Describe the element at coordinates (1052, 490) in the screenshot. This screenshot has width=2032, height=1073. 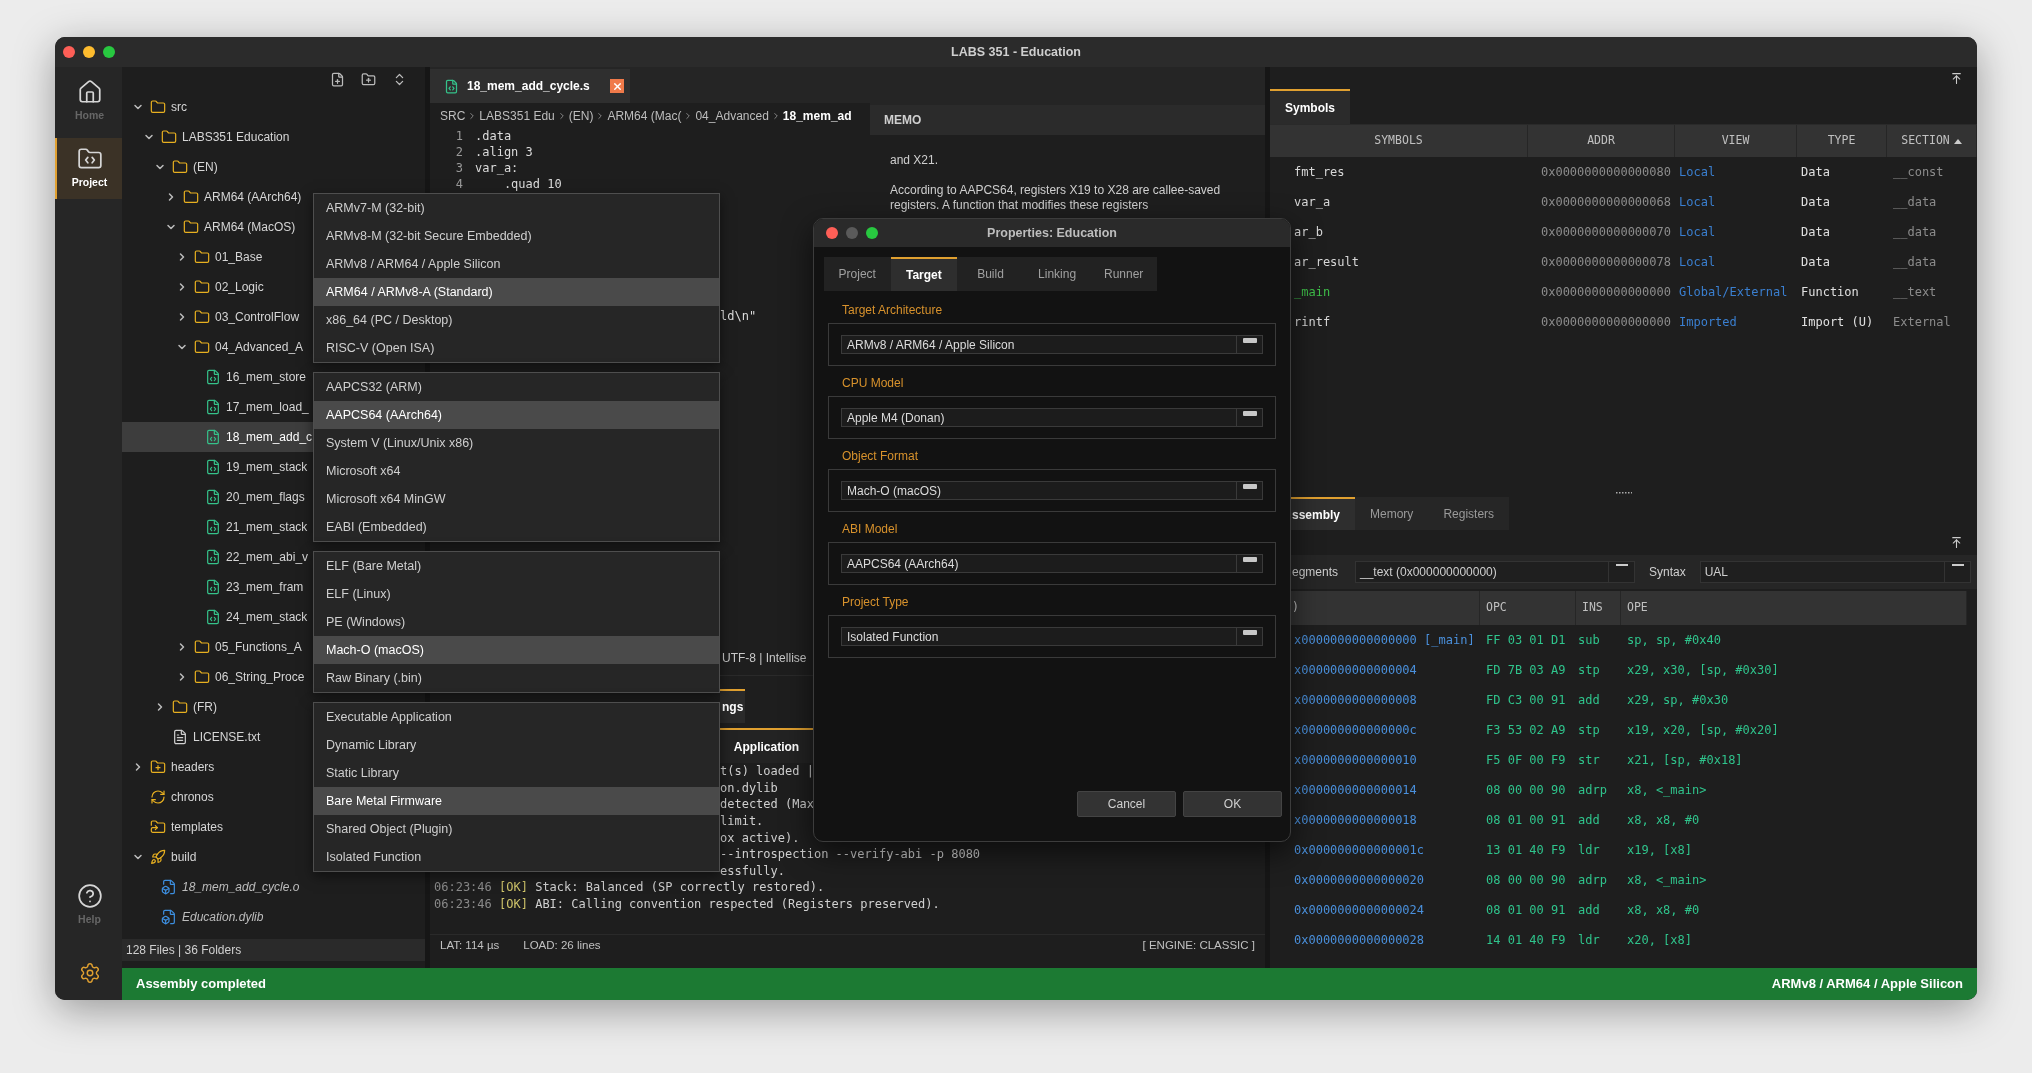
I see `select-field: Mach-O (macOS)` at that location.